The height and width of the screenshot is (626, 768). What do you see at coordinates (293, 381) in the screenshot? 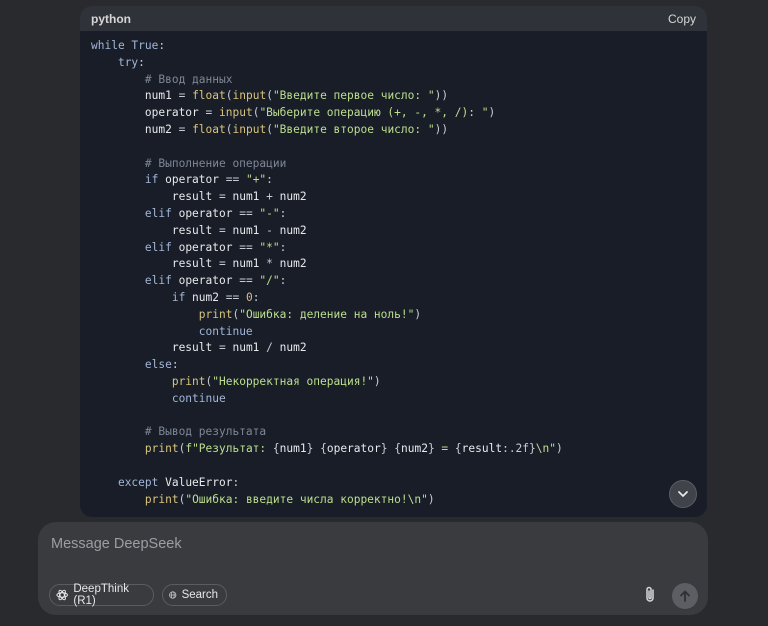
I see `code-token: "Некорректная операция!"` at bounding box center [293, 381].